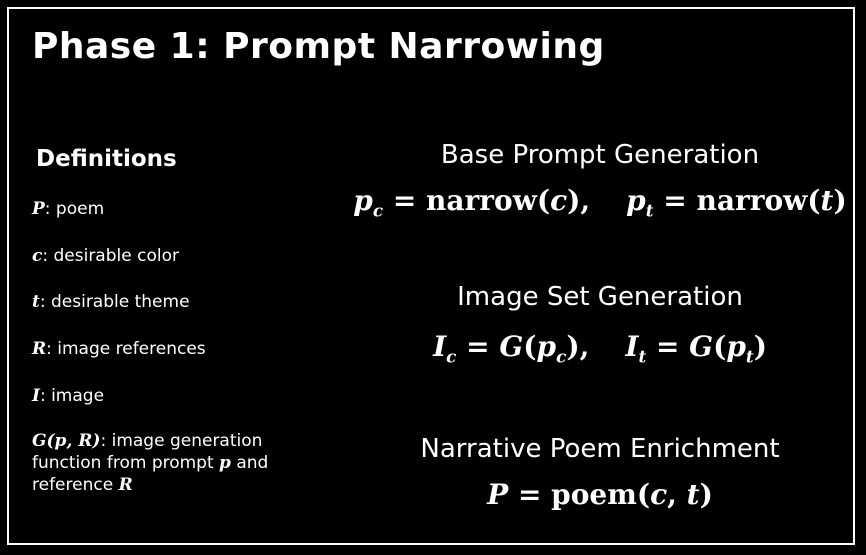 This screenshot has height=555, width=866. I want to click on definition-theme: t: desirable theme, so click(111, 302).